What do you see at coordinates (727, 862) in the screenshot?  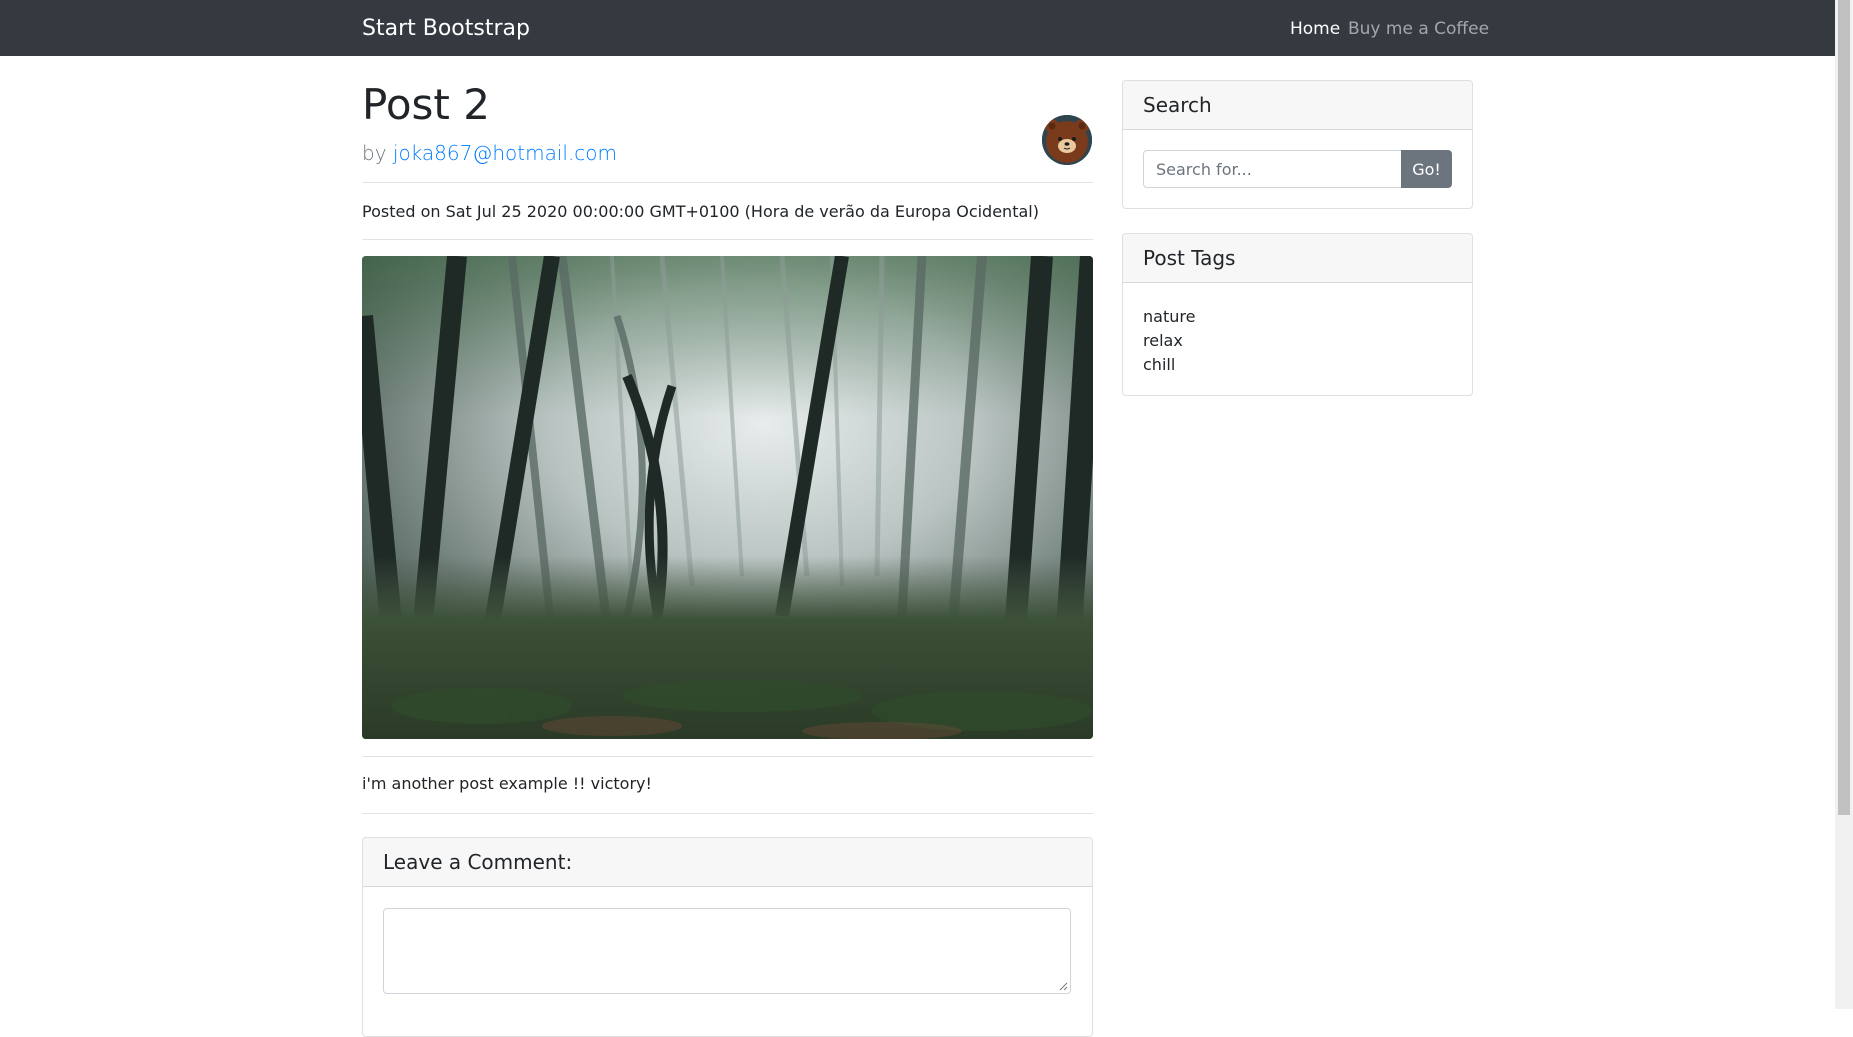 I see `comment-card-header: Leave a Comment:` at bounding box center [727, 862].